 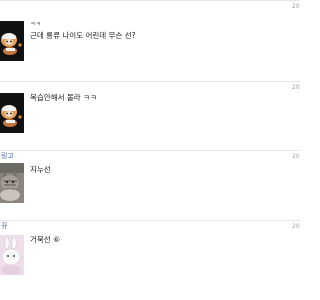 I want to click on cat-photo-icon, so click(x=12, y=183).